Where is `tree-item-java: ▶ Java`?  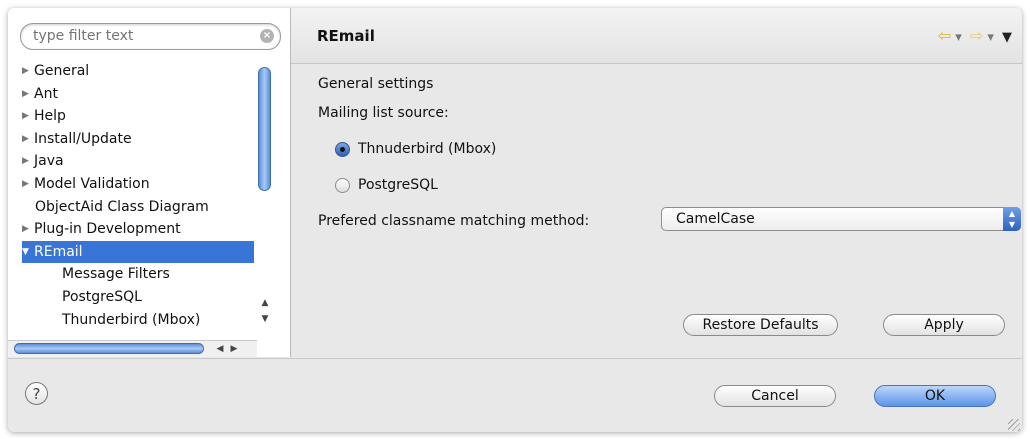 tree-item-java: ▶ Java is located at coordinates (138, 161).